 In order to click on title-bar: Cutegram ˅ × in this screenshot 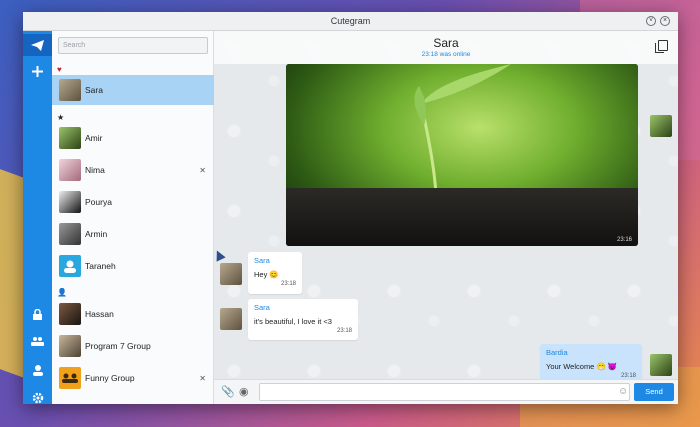, I will do `click(350, 21)`.